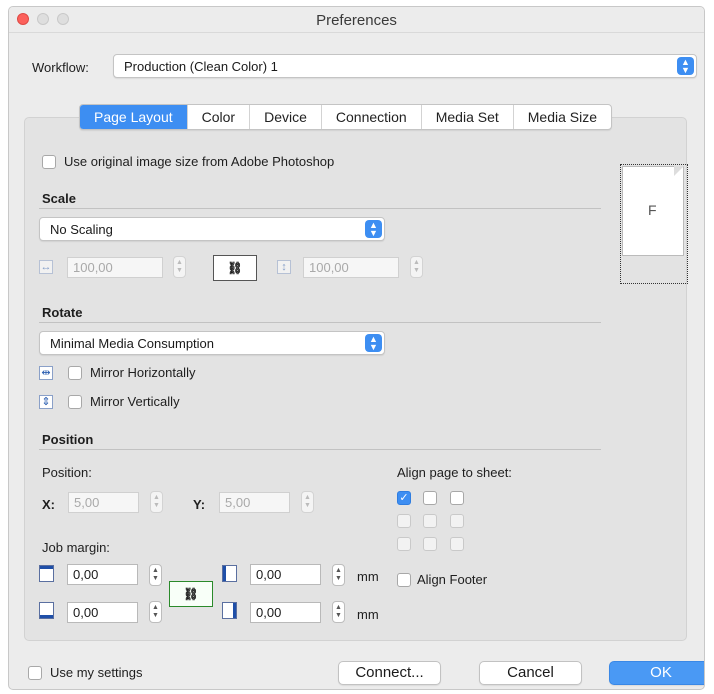 This screenshot has width=714, height=694. Describe the element at coordinates (67, 472) in the screenshot. I see `position-label: Position:` at that location.